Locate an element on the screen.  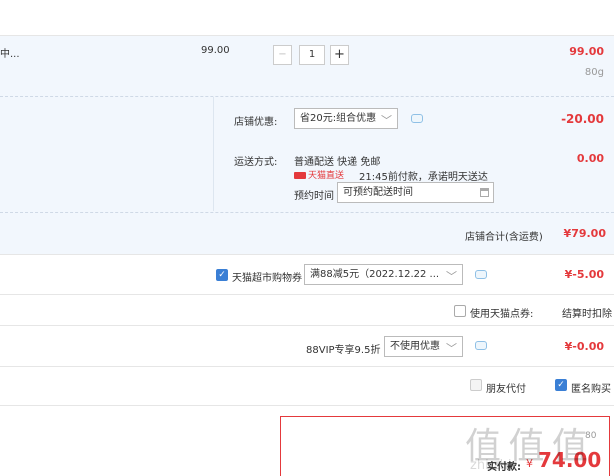
shipping-note: 21:45前付款，承诺明天送达 is located at coordinates (423, 177).